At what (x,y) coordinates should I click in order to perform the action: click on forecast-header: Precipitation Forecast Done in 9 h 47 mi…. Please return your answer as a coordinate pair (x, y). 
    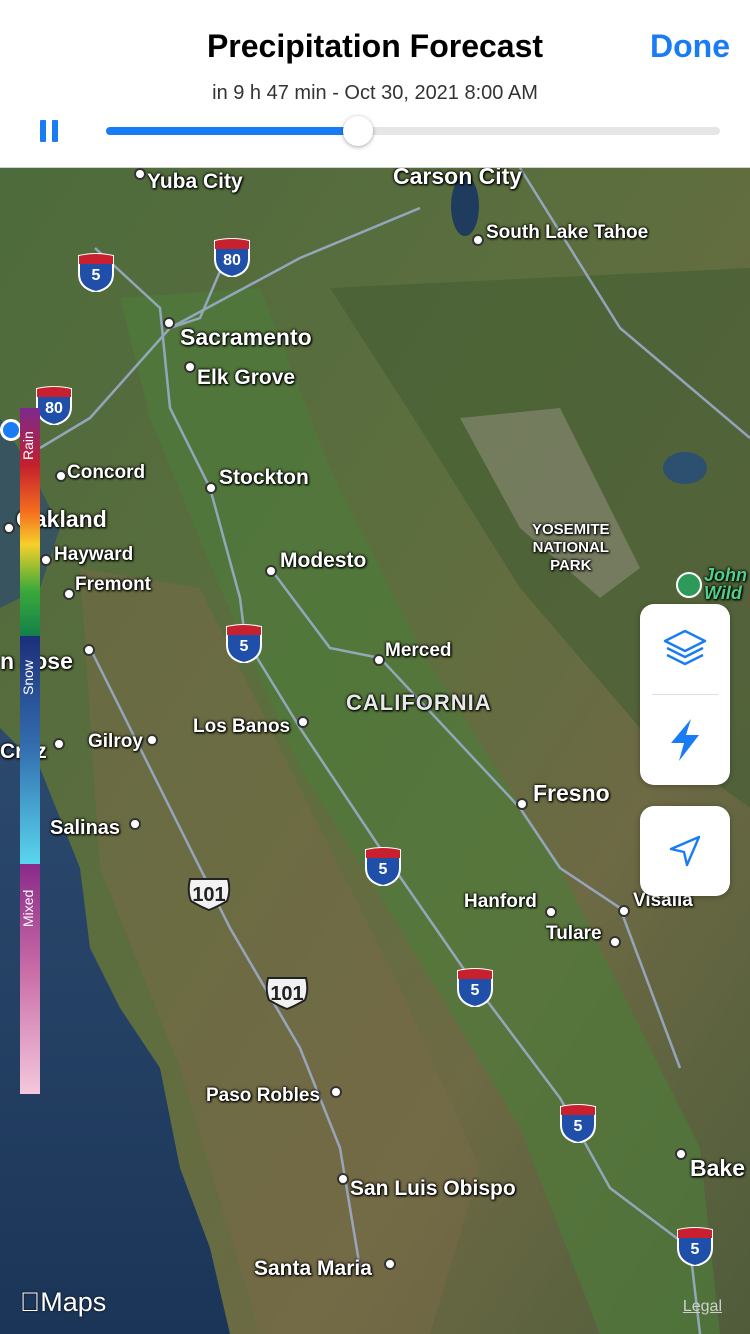
    Looking at the image, I should click on (375, 84).